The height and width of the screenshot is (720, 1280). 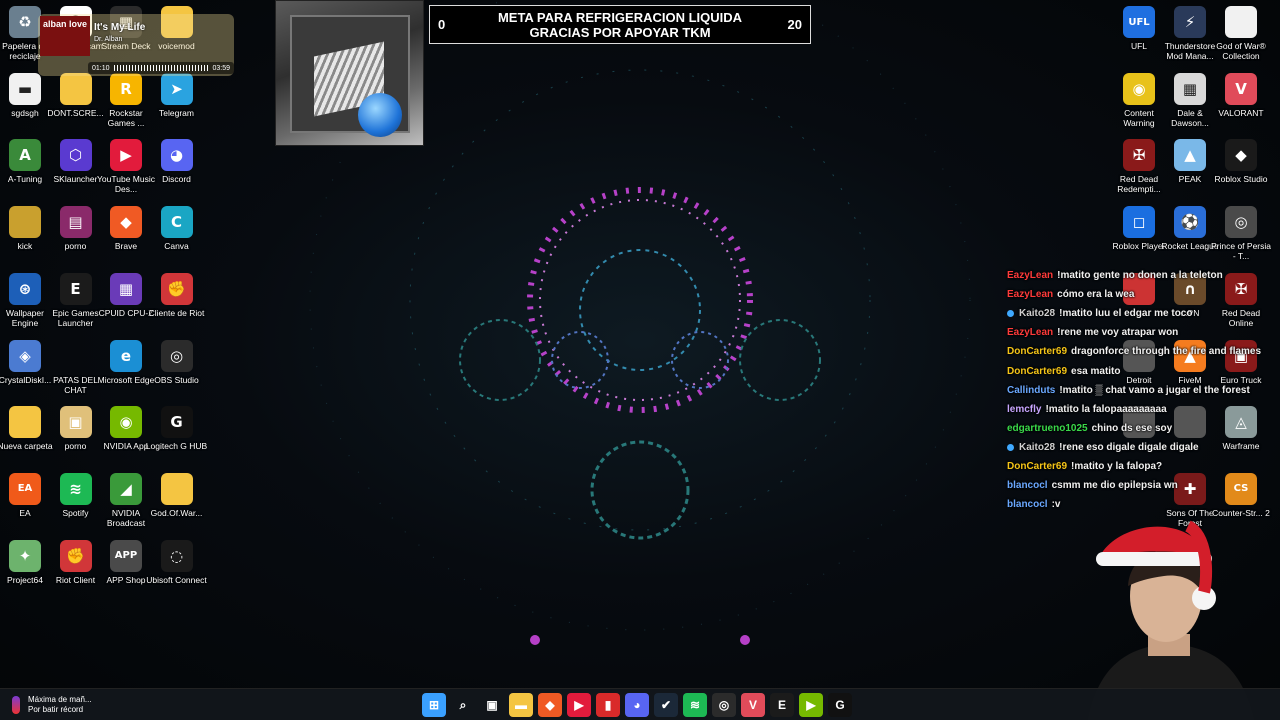 What do you see at coordinates (1132, 428) in the screenshot?
I see `chat-text: chino ds ese soy` at bounding box center [1132, 428].